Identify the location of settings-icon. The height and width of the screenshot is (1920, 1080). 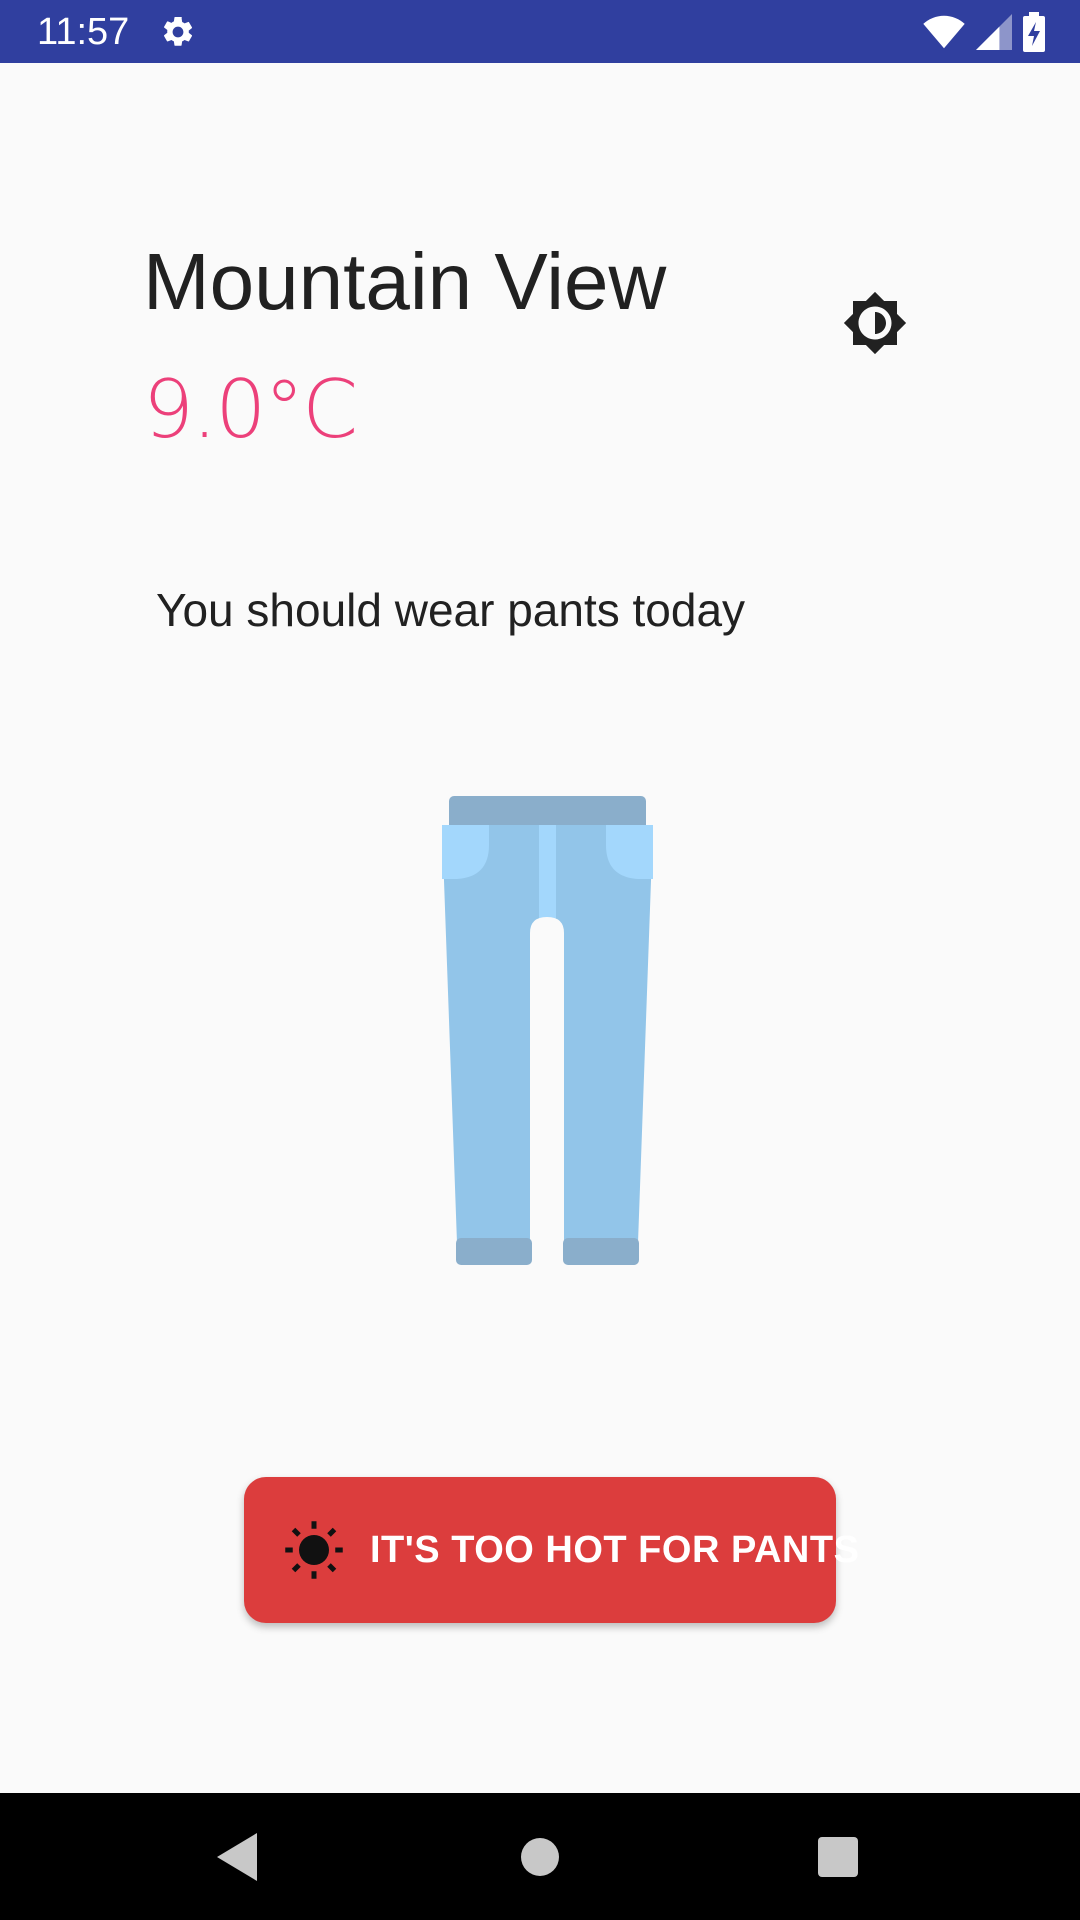
(178, 31).